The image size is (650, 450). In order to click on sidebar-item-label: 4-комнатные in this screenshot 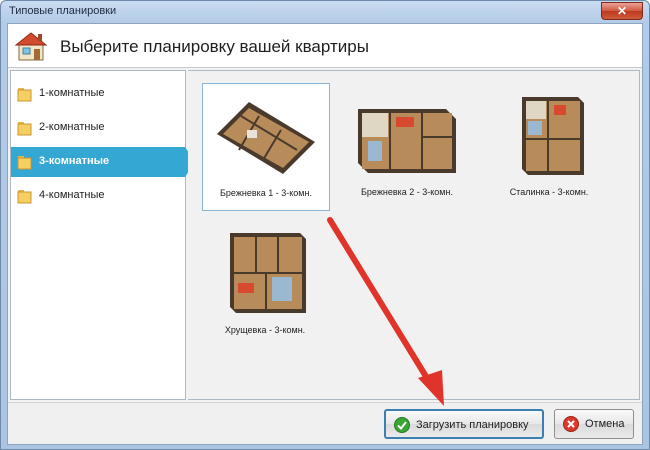, I will do `click(72, 195)`.